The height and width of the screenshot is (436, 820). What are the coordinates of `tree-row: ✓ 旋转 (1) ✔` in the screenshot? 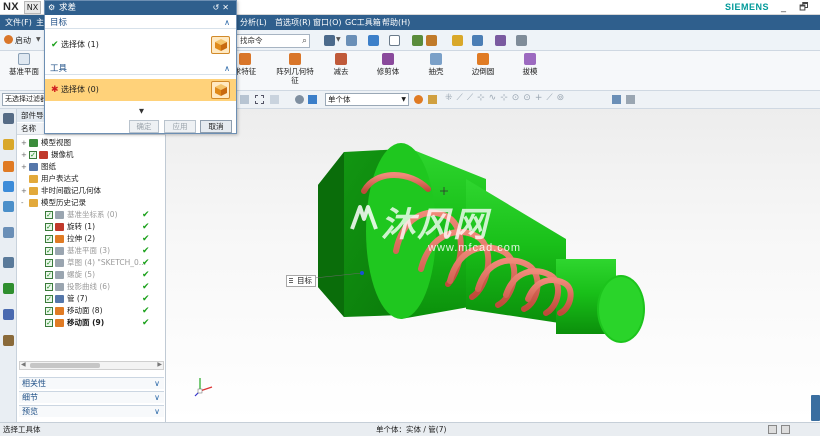 It's located at (91, 227).